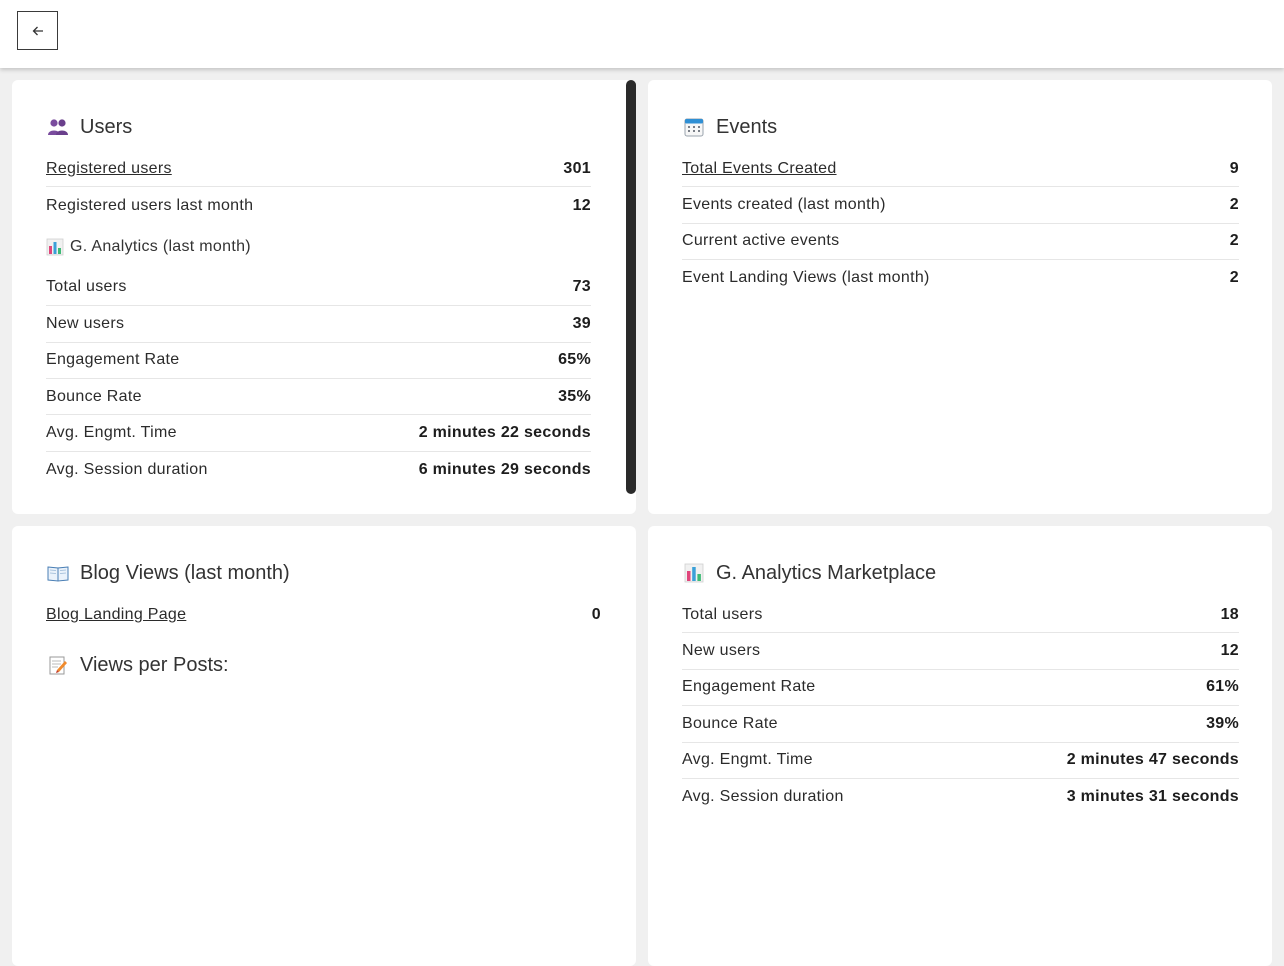 The width and height of the screenshot is (1284, 966). I want to click on views-per-posts-title: Views per Posts:, so click(154, 664).